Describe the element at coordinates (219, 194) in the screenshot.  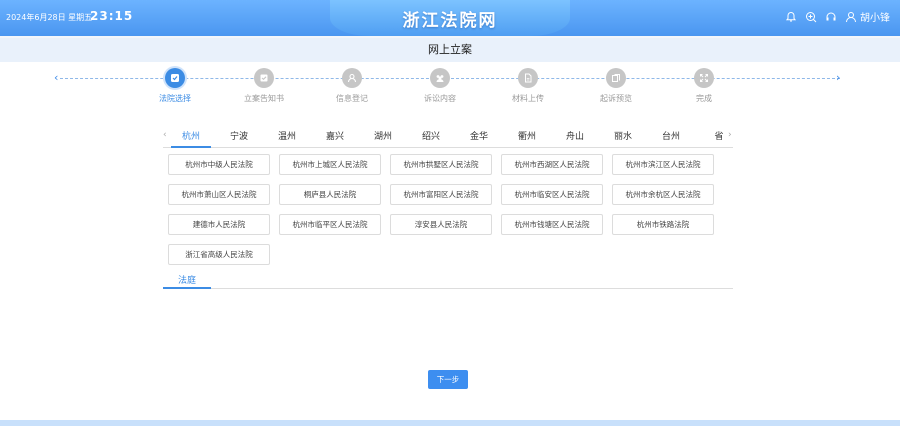
I see `court-option: 杭州市萧山区人民法院` at that location.